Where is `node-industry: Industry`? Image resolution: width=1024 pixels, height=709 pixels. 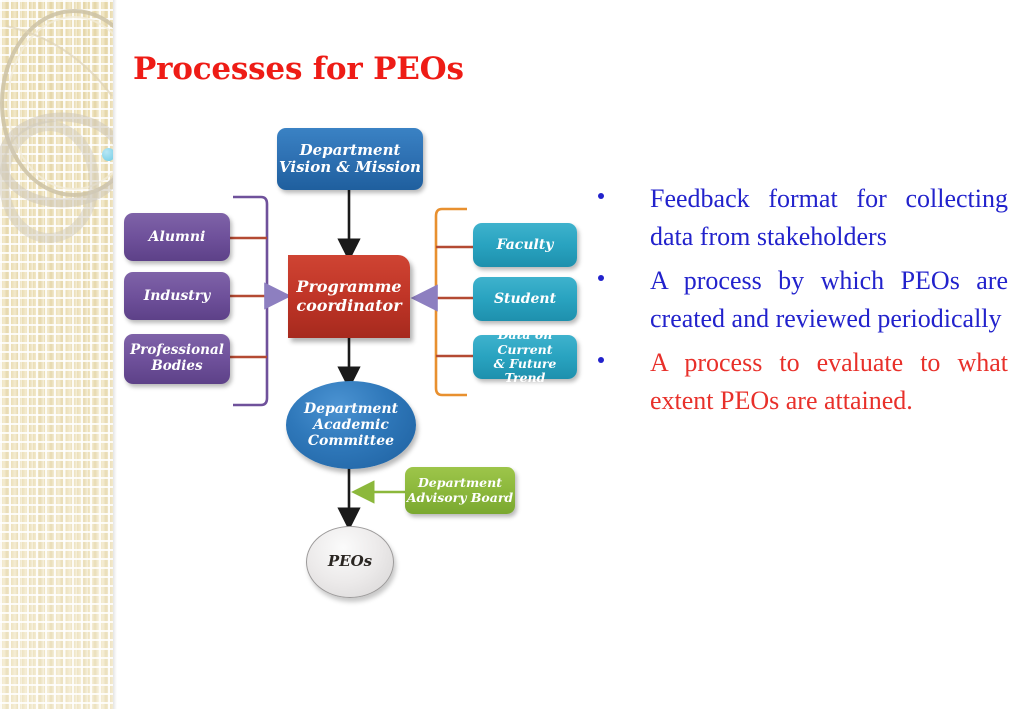 node-industry: Industry is located at coordinates (177, 296).